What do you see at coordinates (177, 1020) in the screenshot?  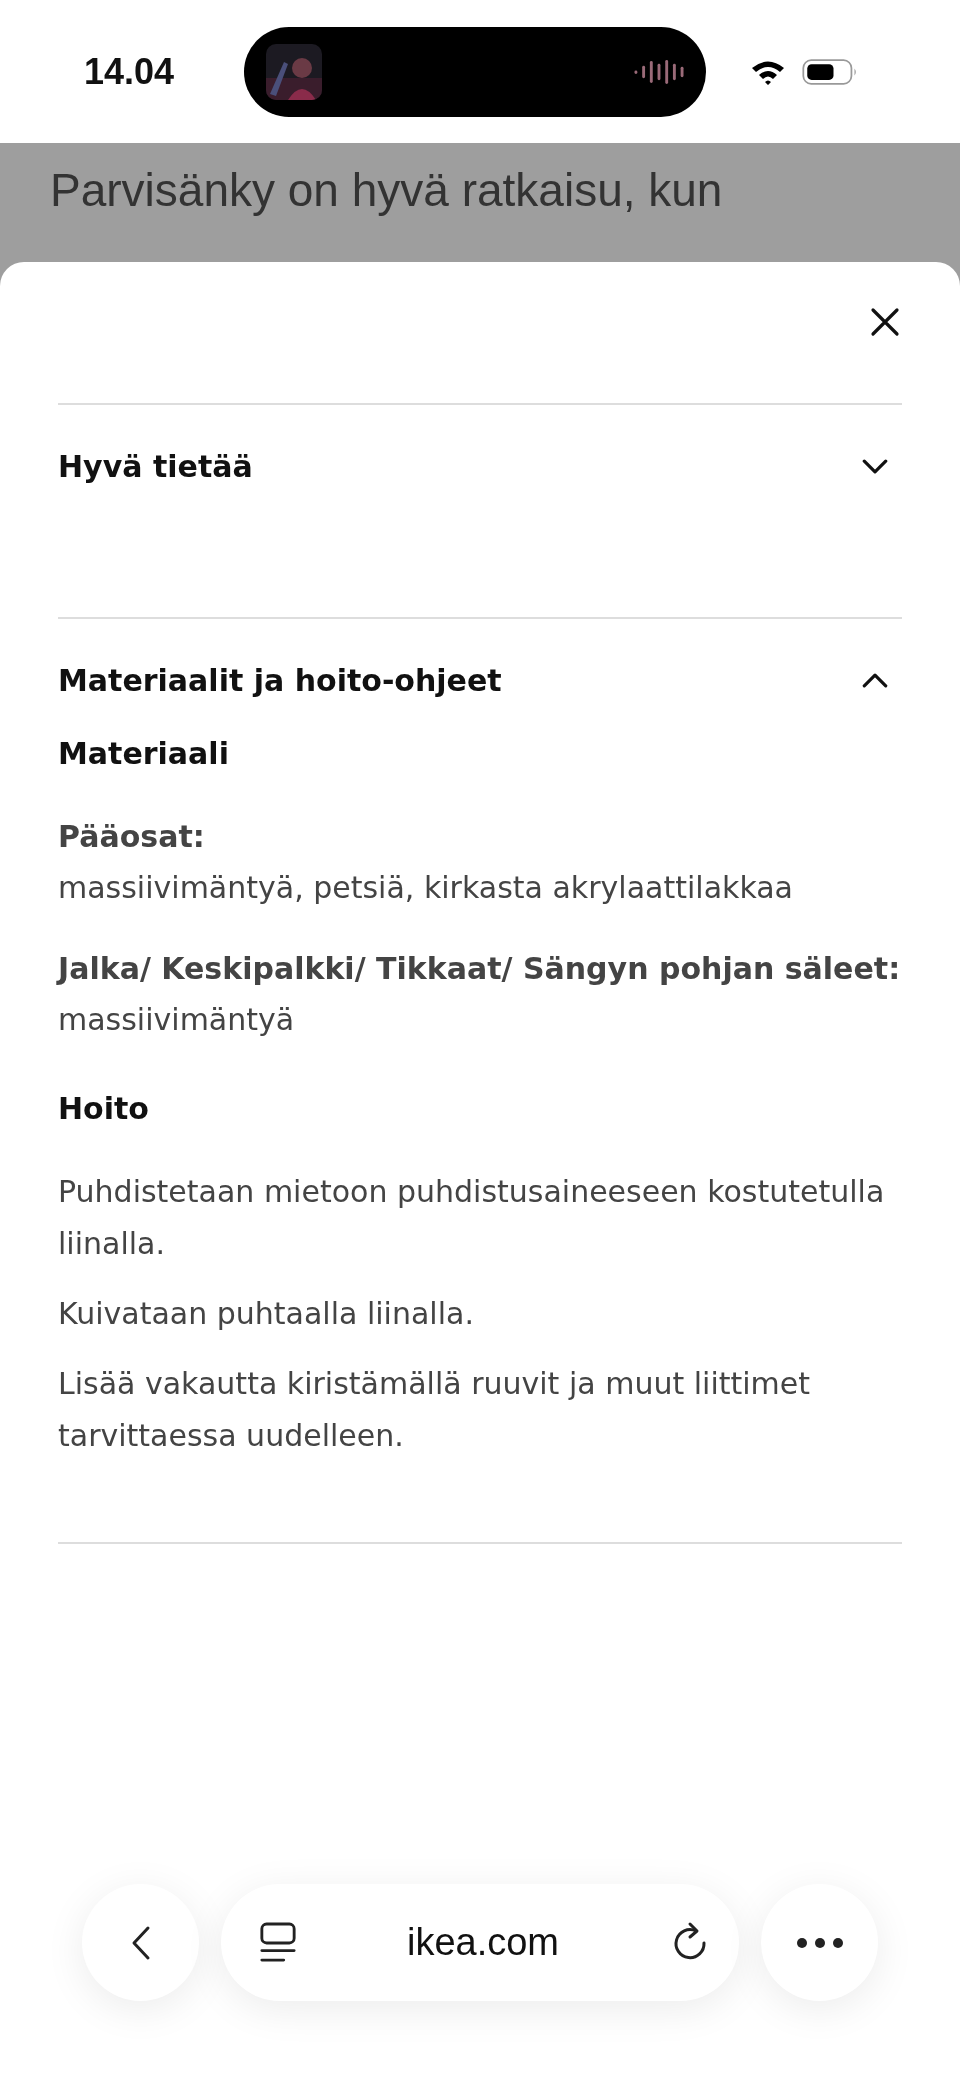 I see `material-value: massiivimäntyä` at bounding box center [177, 1020].